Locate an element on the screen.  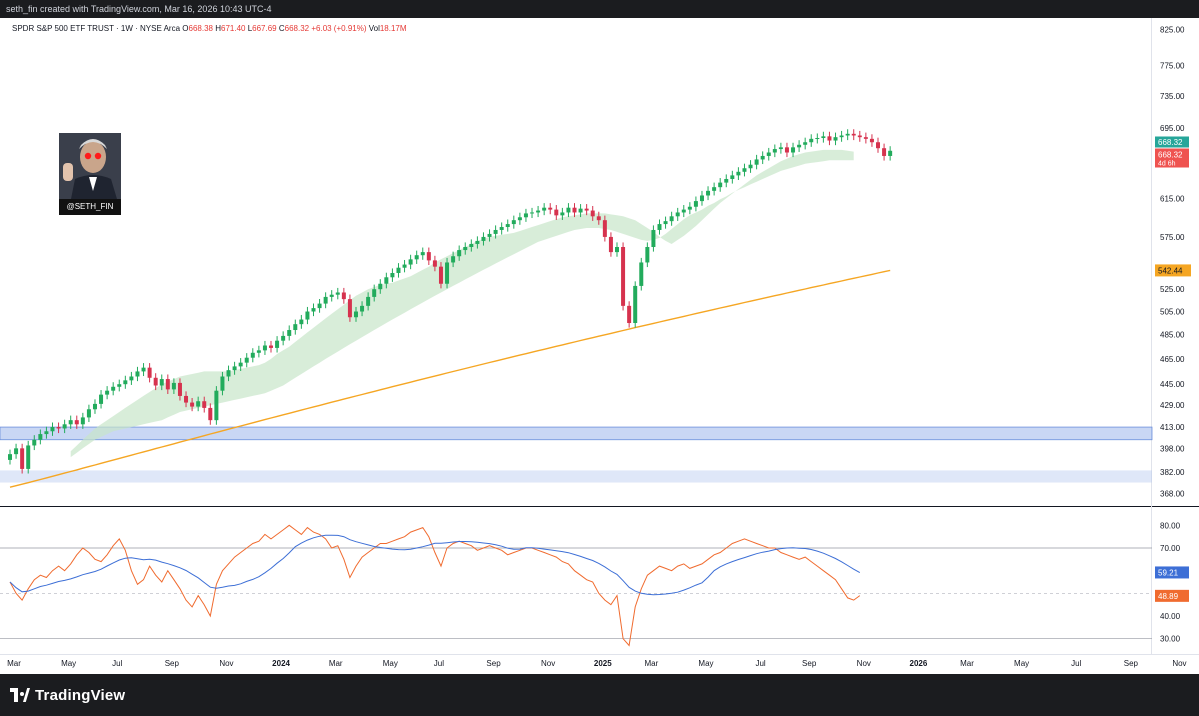
price-tick-label: 382.00 is located at coordinates (1172, 472).